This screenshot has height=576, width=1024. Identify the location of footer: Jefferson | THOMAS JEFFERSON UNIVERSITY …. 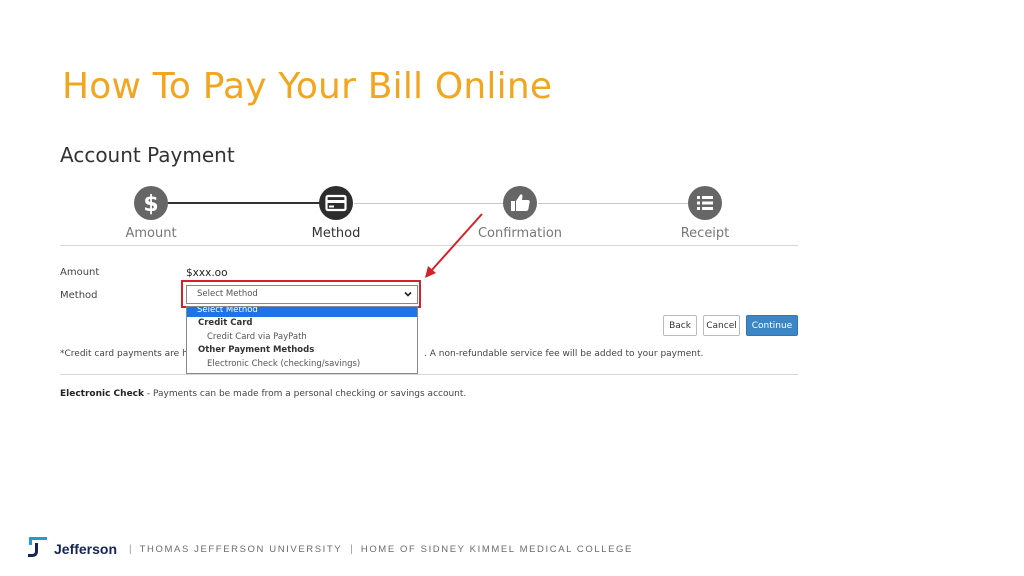
(329, 549).